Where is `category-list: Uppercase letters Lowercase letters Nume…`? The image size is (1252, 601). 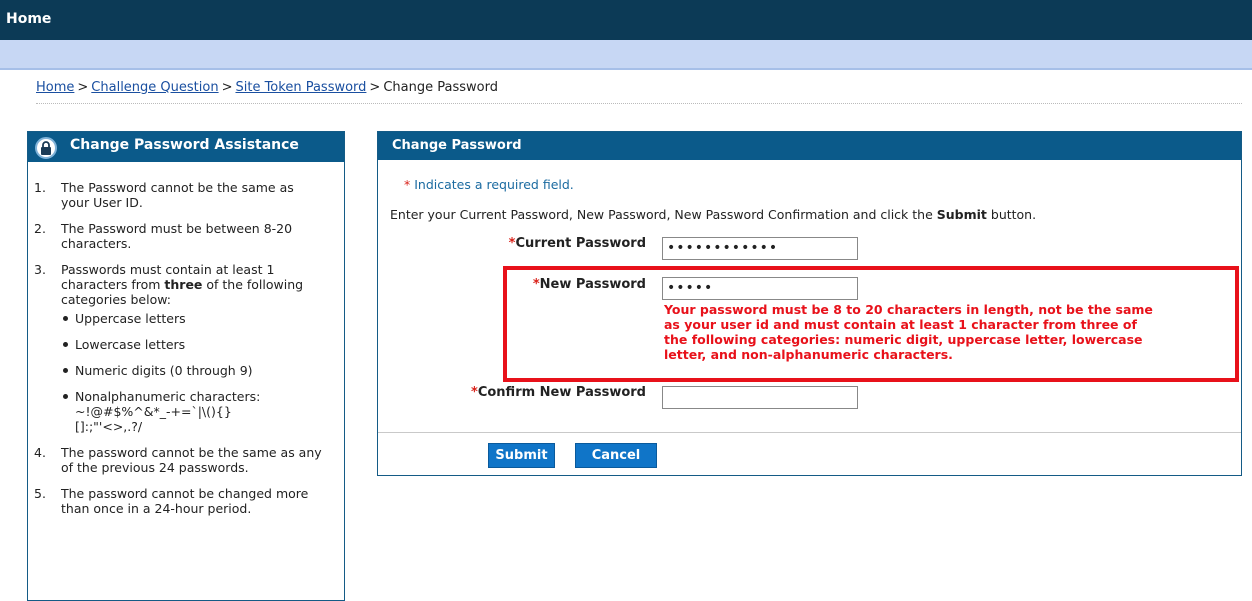 category-list: Uppercase letters Lowercase letters Nume… is located at coordinates (202, 372).